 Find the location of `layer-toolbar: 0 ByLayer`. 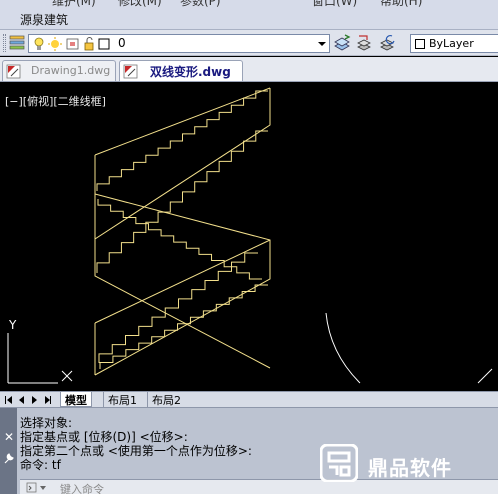

layer-toolbar: 0 ByLayer is located at coordinates (249, 43).